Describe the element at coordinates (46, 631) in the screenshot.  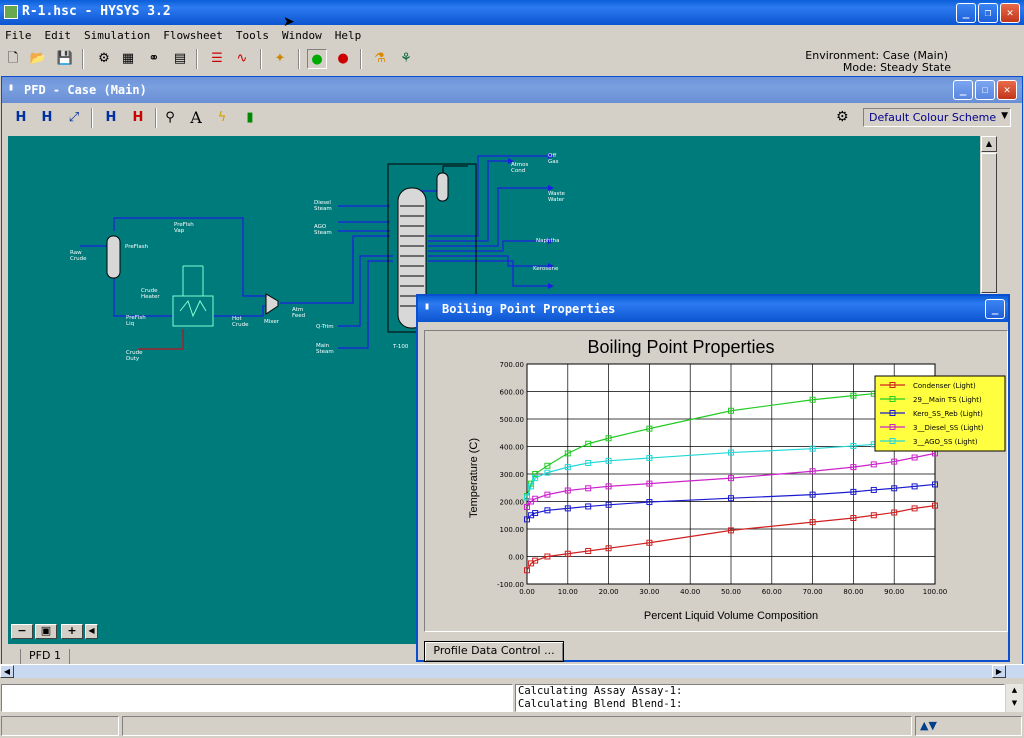
I see `zoom-fit-button: ▣` at that location.